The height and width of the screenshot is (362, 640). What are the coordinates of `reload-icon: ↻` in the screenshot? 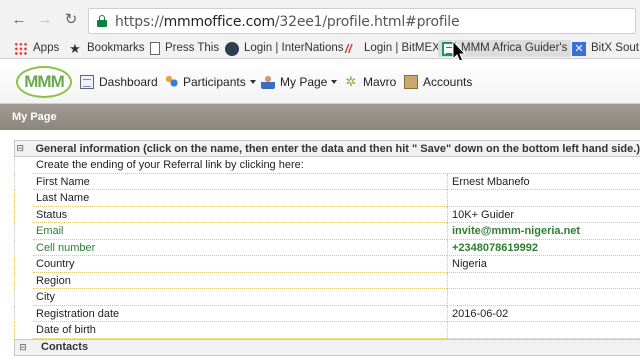 It's located at (71, 20).